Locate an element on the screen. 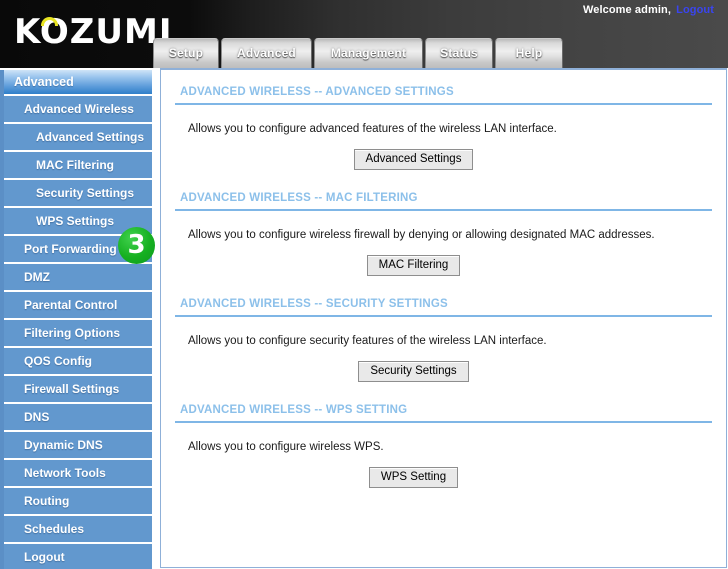 Image resolution: width=728 pixels, height=569 pixels. sidebar-header-advanced: Advanced is located at coordinates (78, 83).